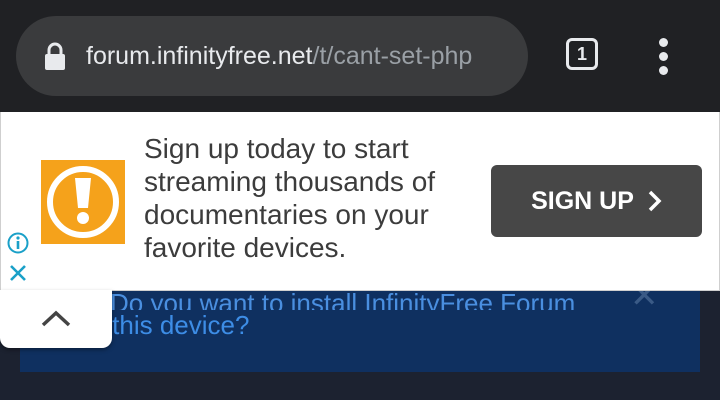  Describe the element at coordinates (18, 243) in the screenshot. I see `info-icon` at that location.